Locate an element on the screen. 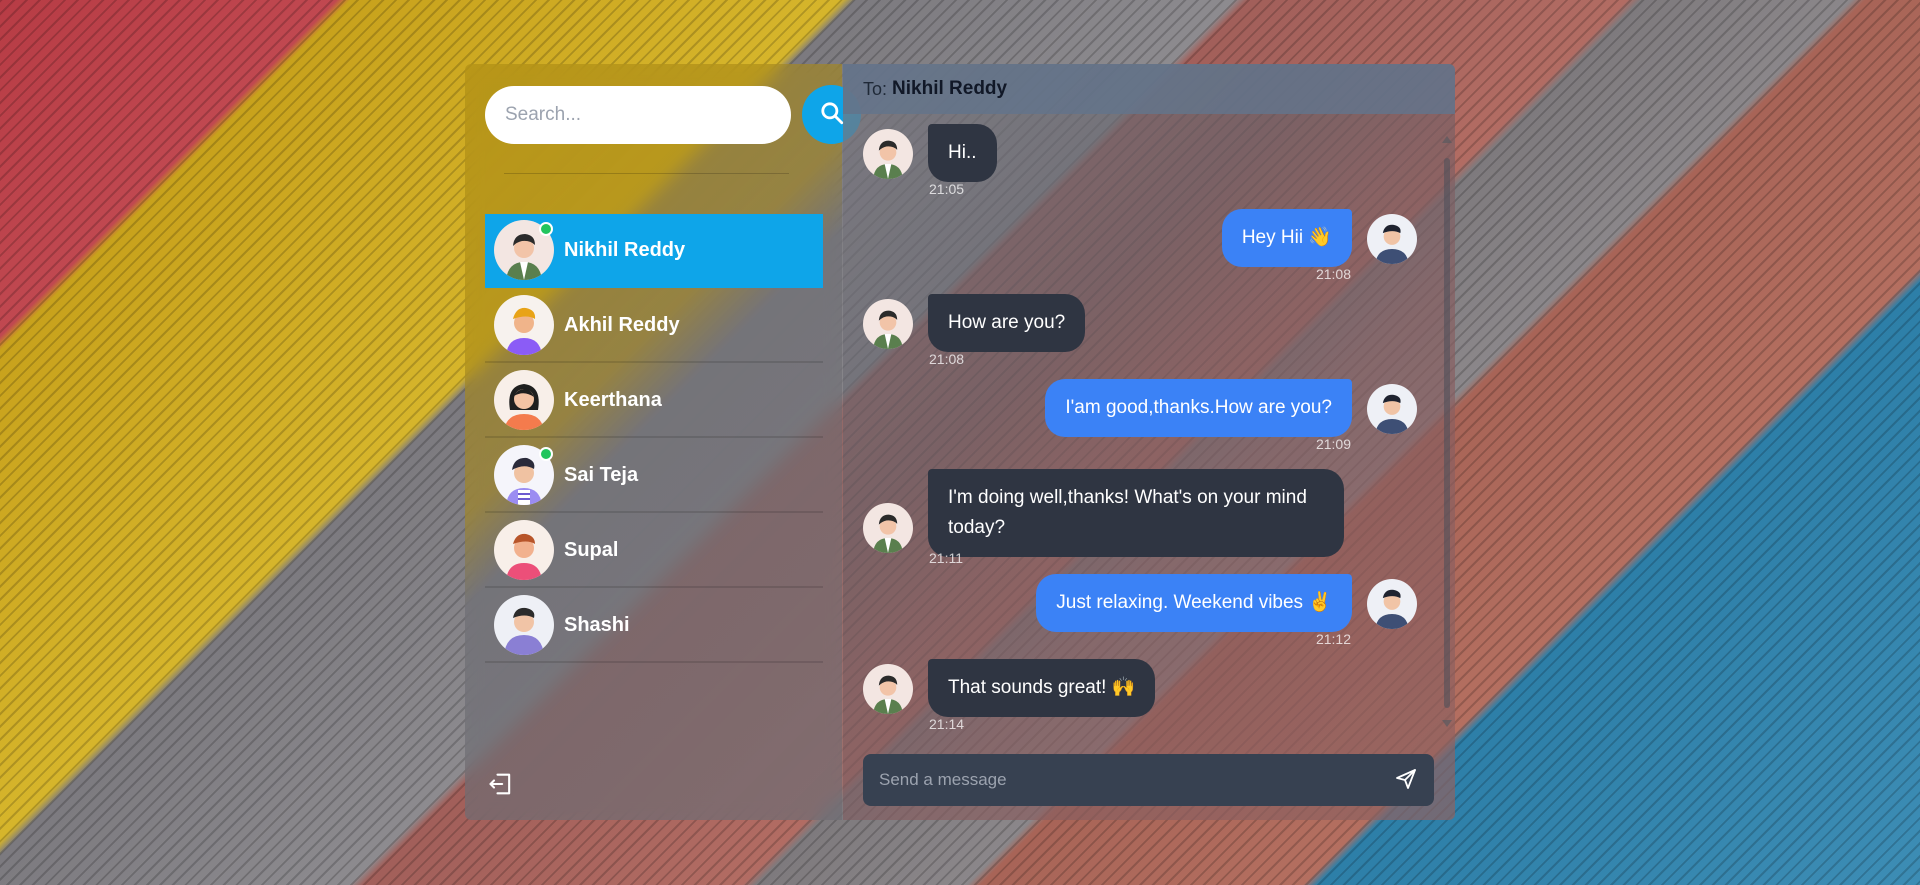 Image resolution: width=1920 pixels, height=885 pixels. message-time: 21:09 is located at coordinates (1333, 444).